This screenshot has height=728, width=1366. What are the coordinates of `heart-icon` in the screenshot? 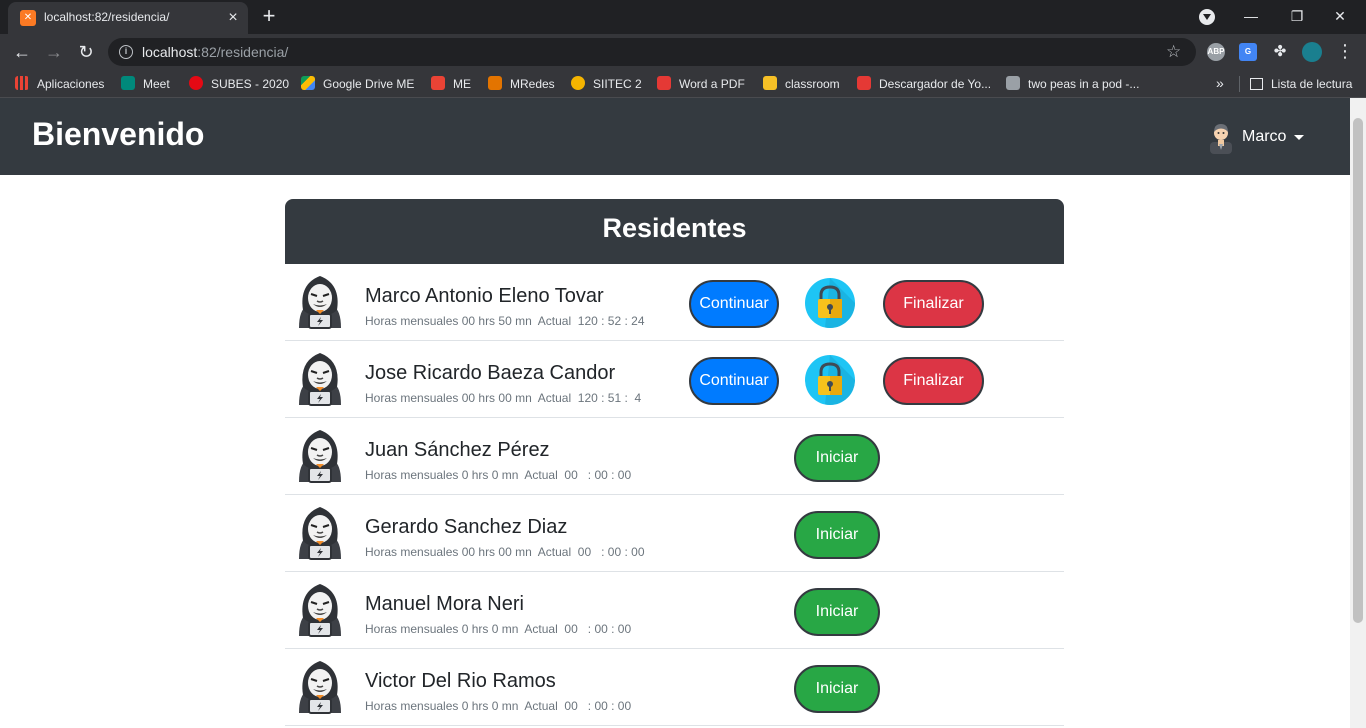 It's located at (664, 83).